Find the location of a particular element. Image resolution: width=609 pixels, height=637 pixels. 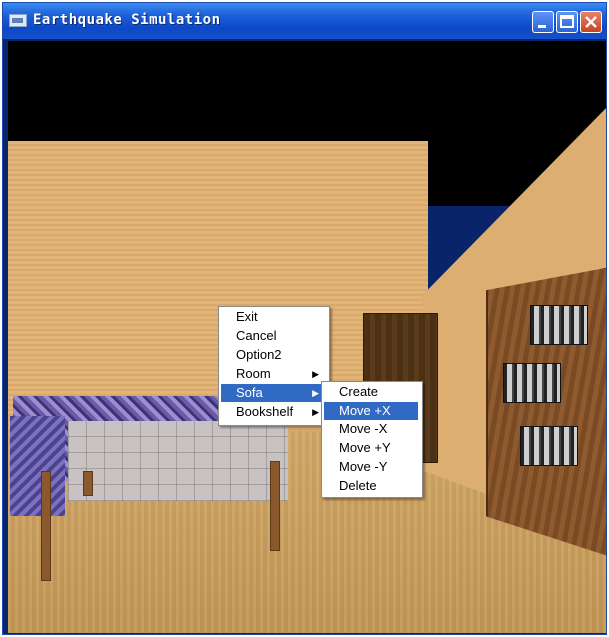

minimize-icon is located at coordinates (542, 26).